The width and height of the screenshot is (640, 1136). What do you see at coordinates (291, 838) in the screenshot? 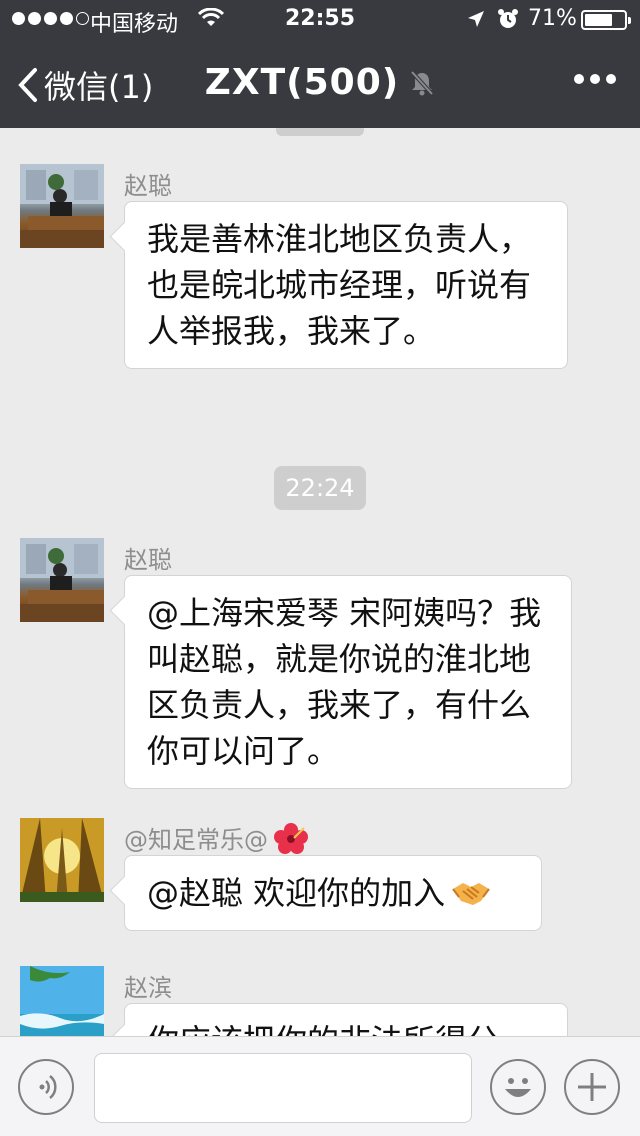
I see `hibiscus-emoji-icon` at bounding box center [291, 838].